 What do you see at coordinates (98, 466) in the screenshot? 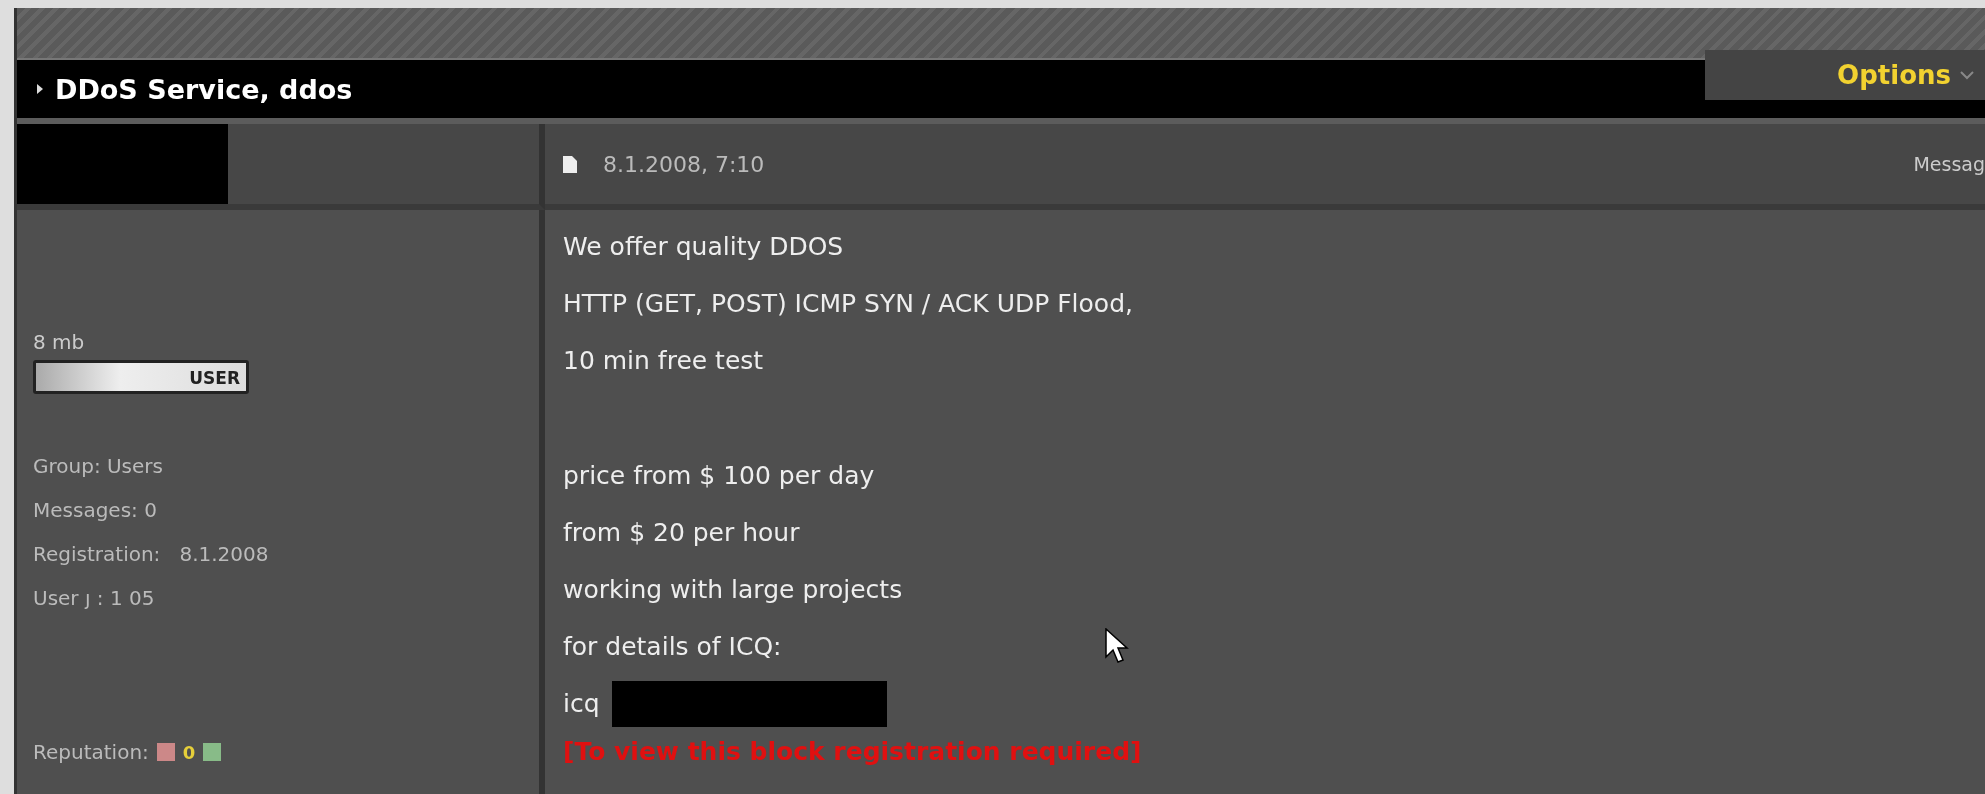
I see `user-stat: Group: Users` at bounding box center [98, 466].